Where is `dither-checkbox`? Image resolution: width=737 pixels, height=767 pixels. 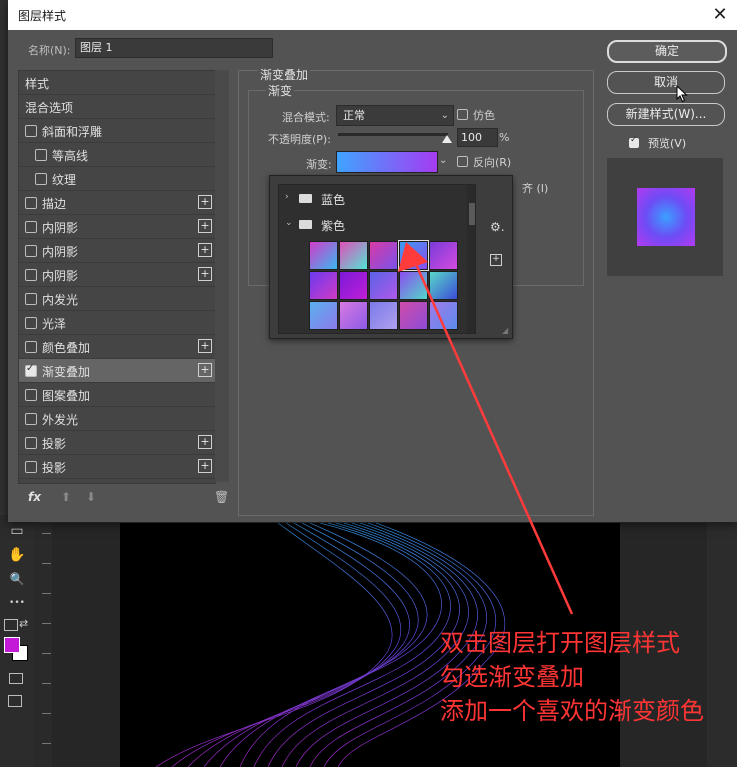 dither-checkbox is located at coordinates (462, 114).